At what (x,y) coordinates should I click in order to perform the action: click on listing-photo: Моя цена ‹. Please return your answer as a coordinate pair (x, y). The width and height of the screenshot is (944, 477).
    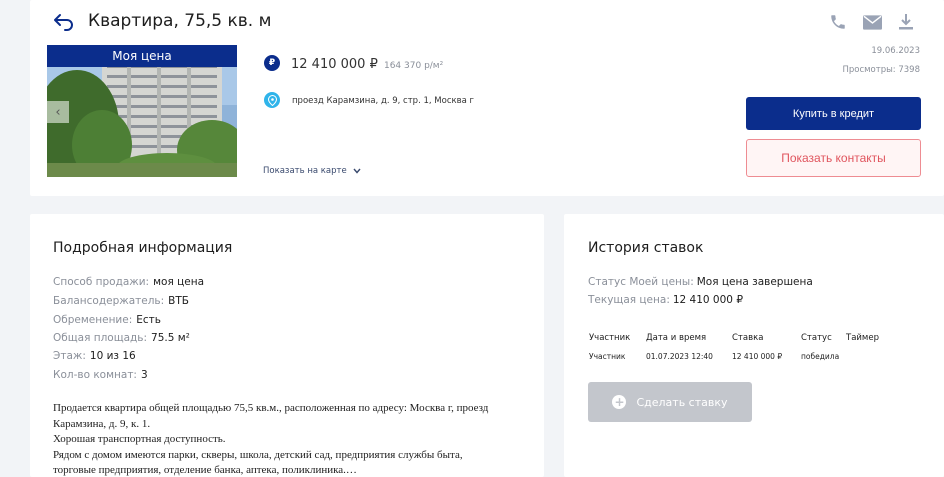
    Looking at the image, I should click on (142, 111).